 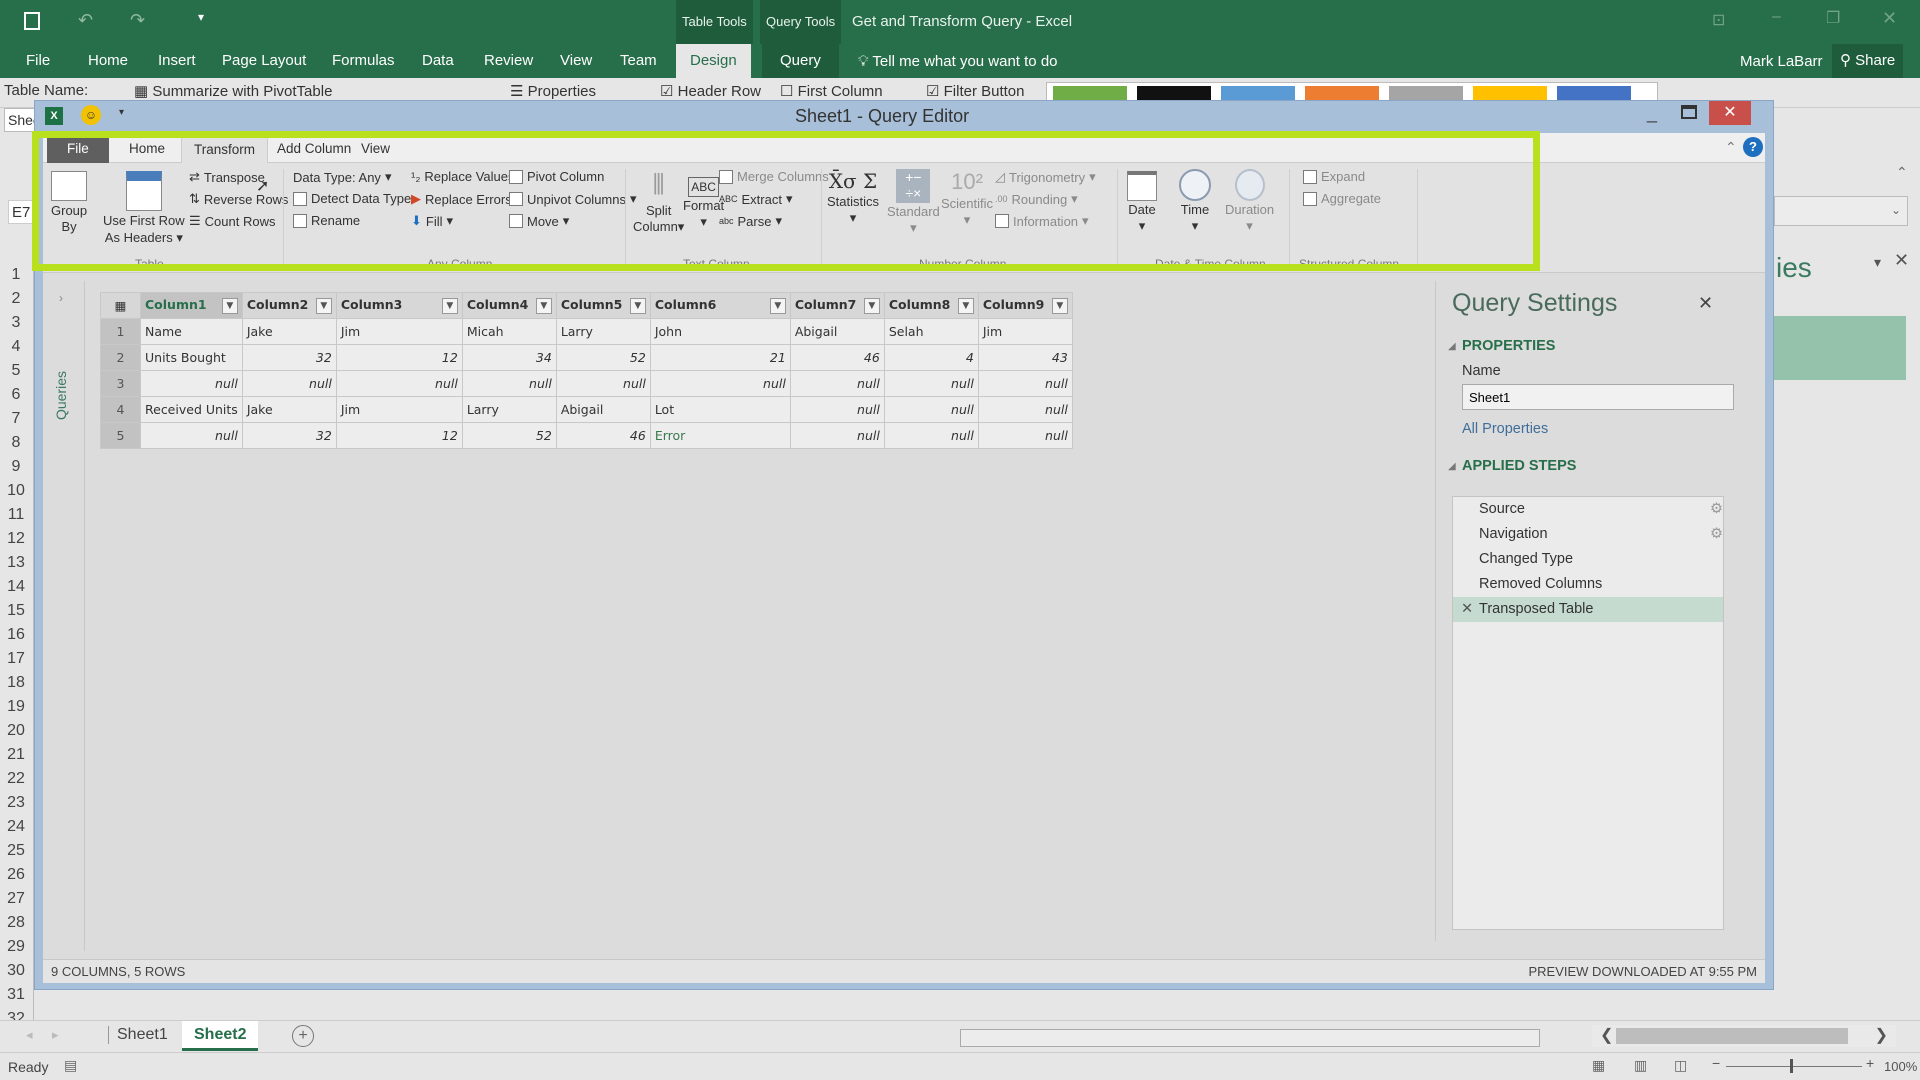 I want to click on reverse-rows-button: ⇅ Reverse Rows, so click(x=238, y=199).